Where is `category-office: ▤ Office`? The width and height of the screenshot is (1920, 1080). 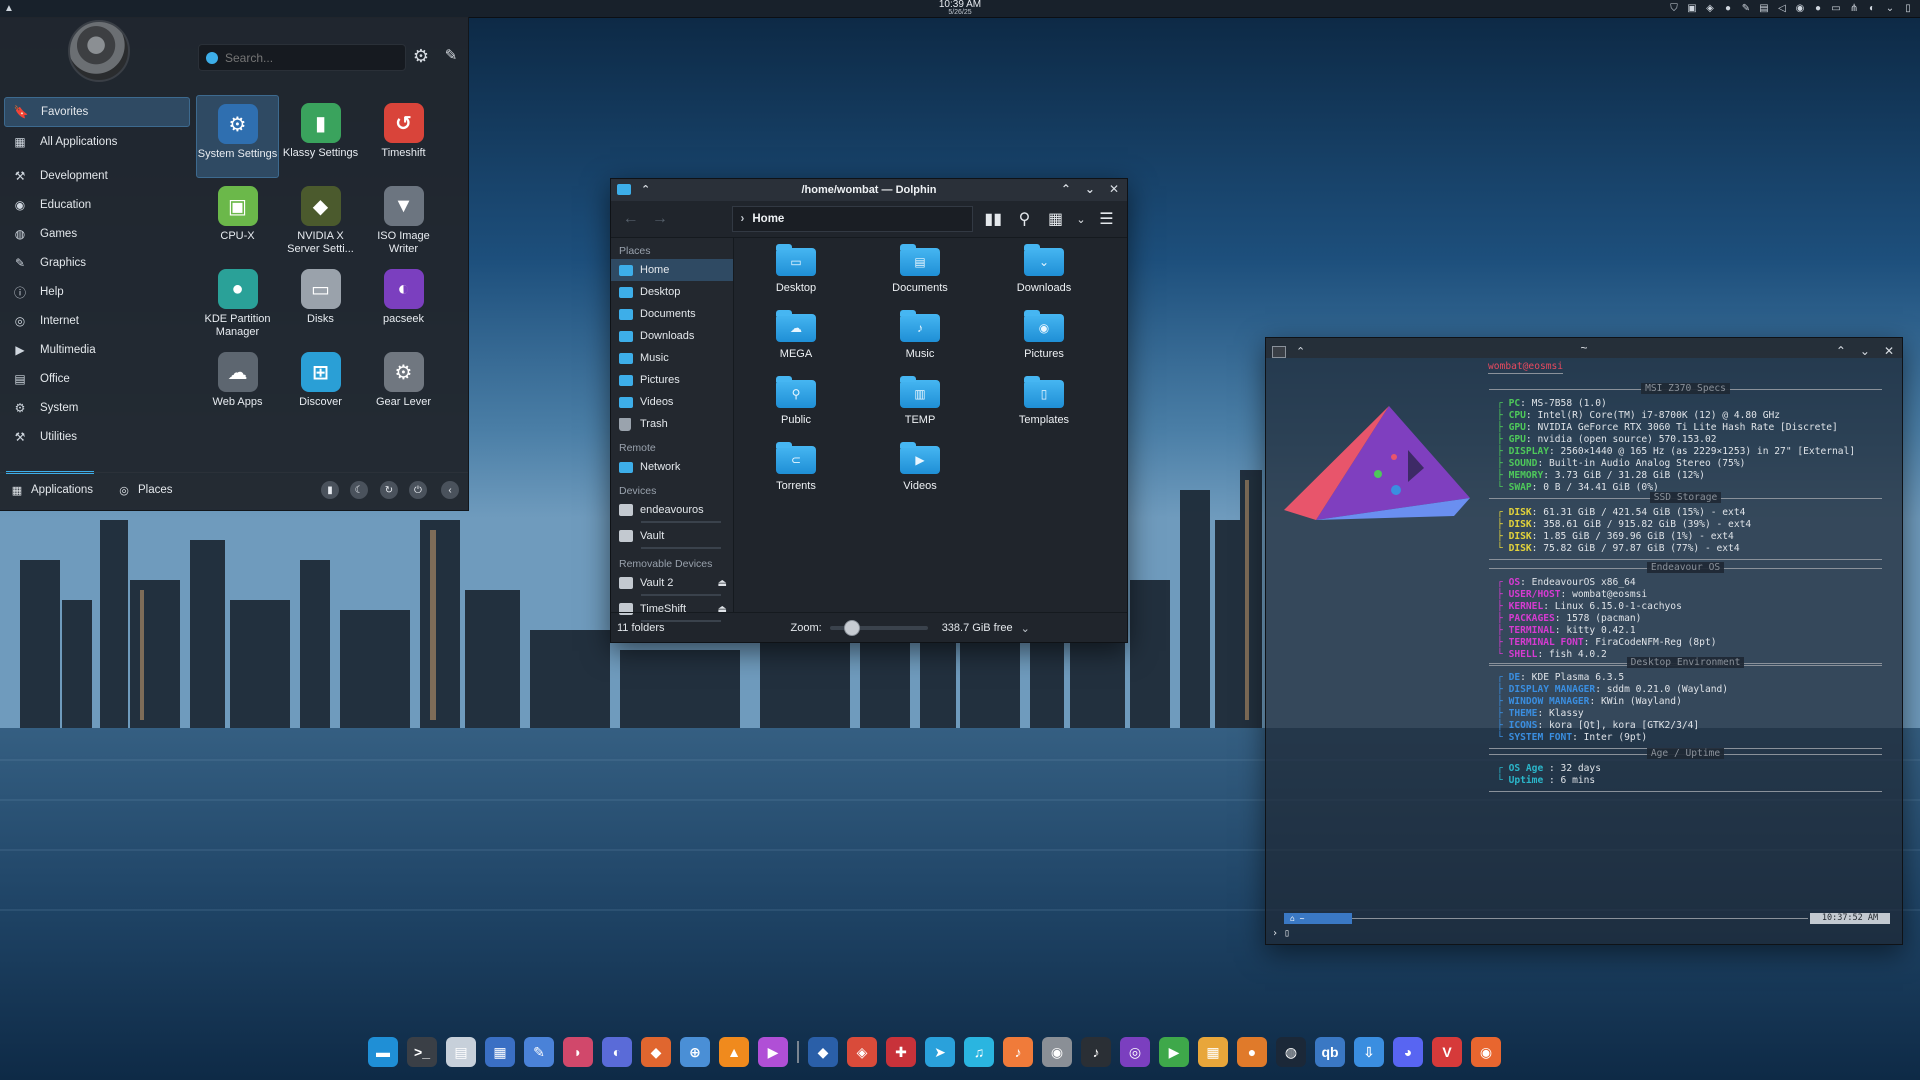 category-office: ▤ Office is located at coordinates (97, 379).